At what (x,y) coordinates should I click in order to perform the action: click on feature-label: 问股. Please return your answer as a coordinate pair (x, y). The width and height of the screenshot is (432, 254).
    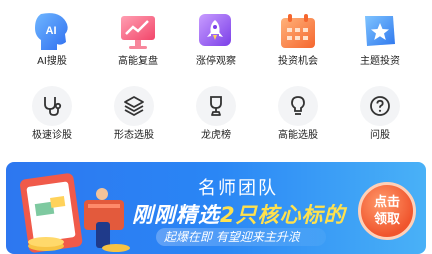
    Looking at the image, I should click on (380, 135).